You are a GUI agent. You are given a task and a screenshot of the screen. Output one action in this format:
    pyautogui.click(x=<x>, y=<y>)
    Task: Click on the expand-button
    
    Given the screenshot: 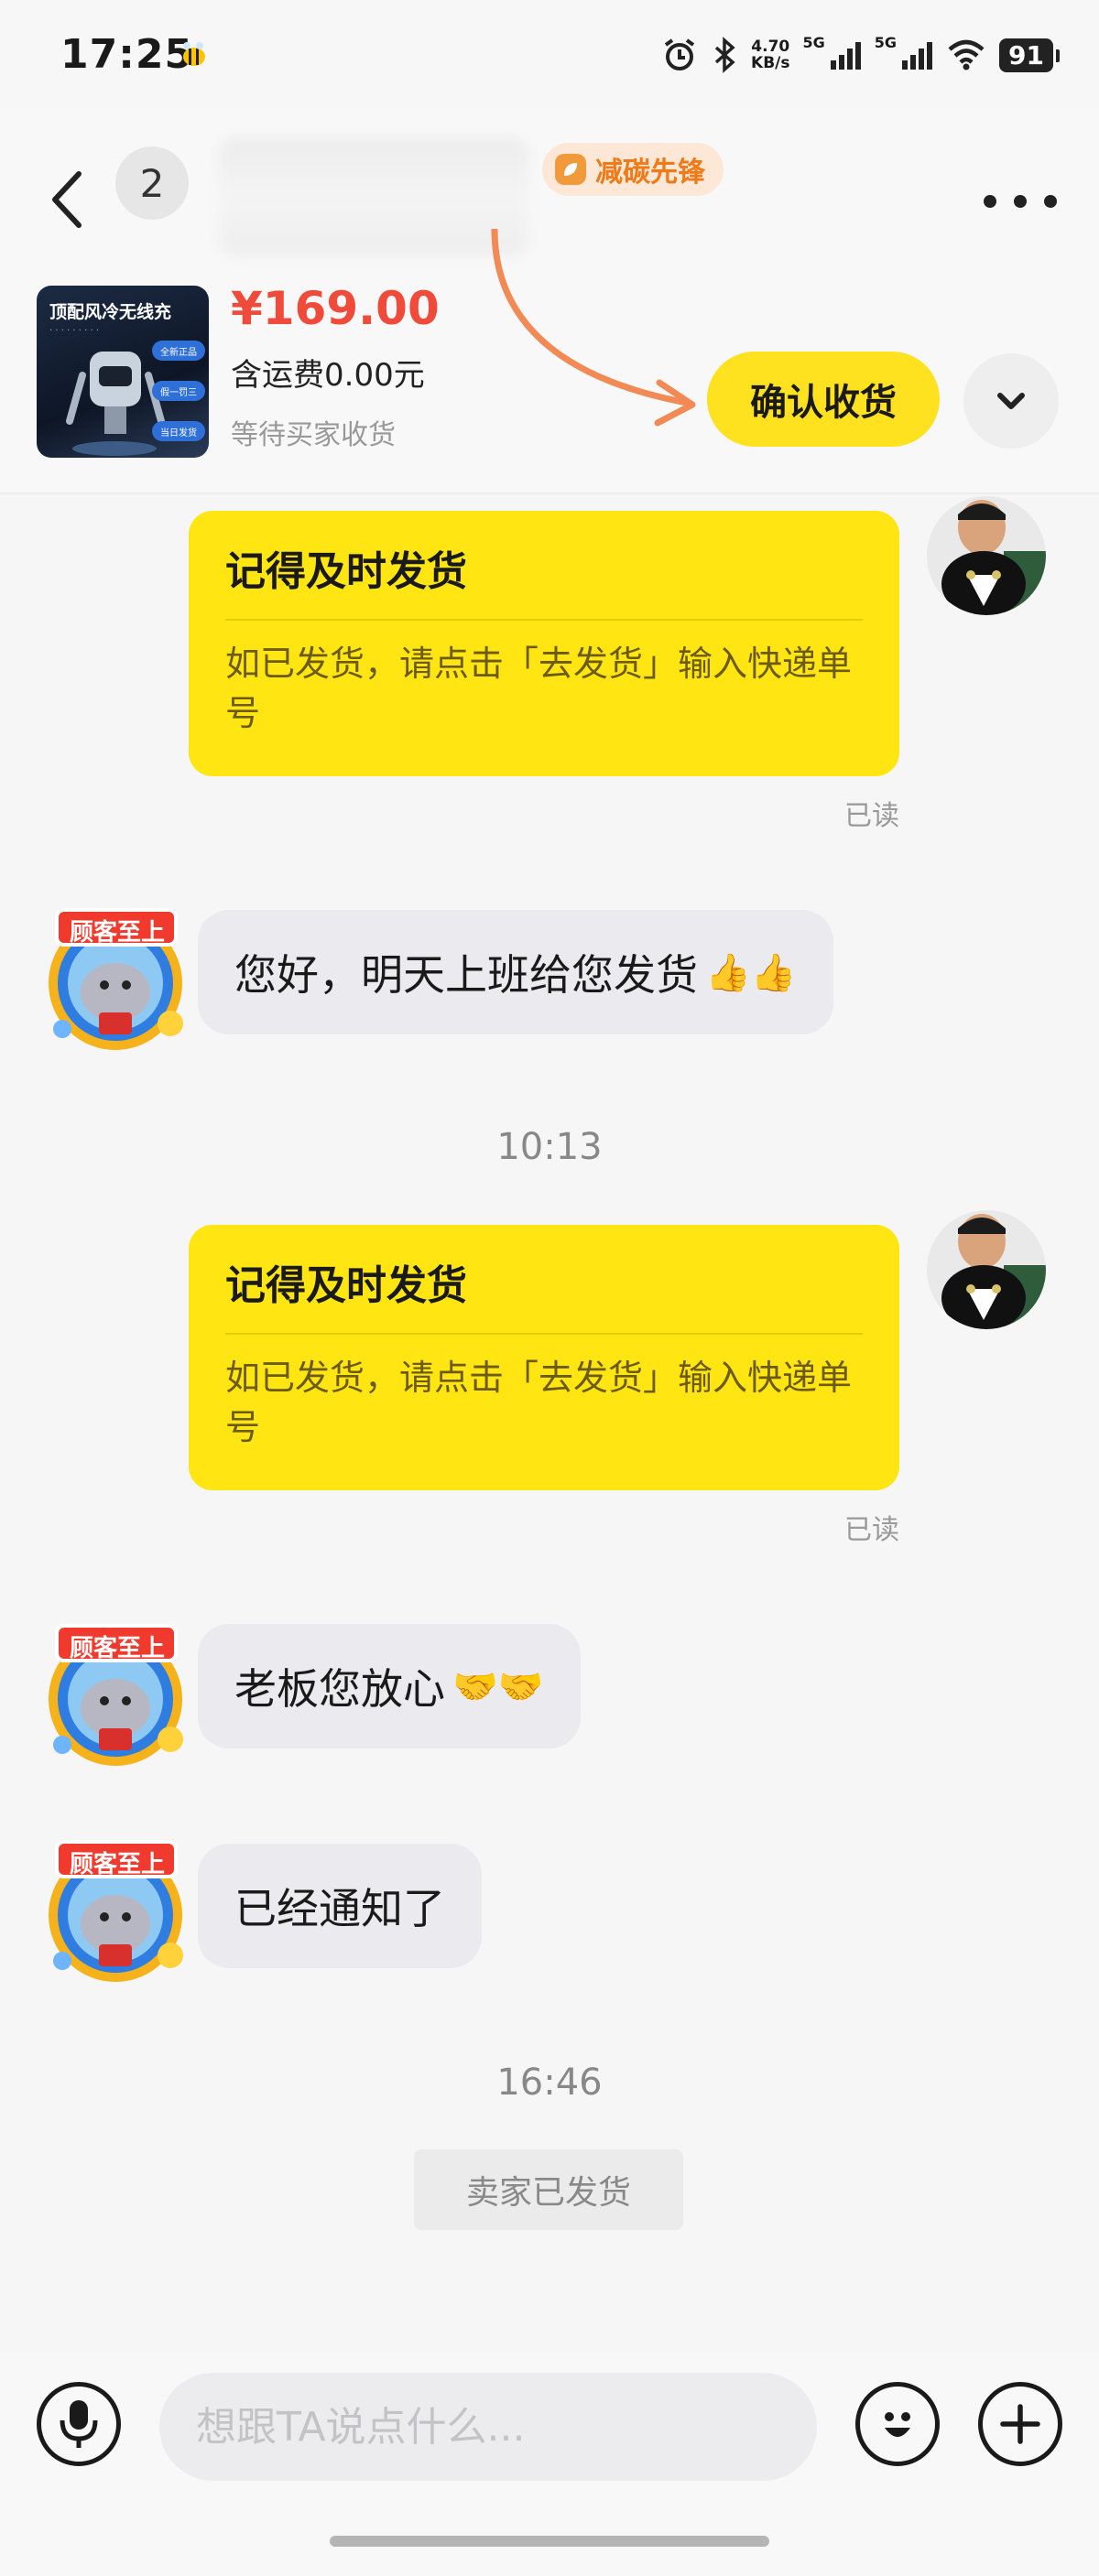 What is the action you would take?
    pyautogui.click(x=1011, y=401)
    